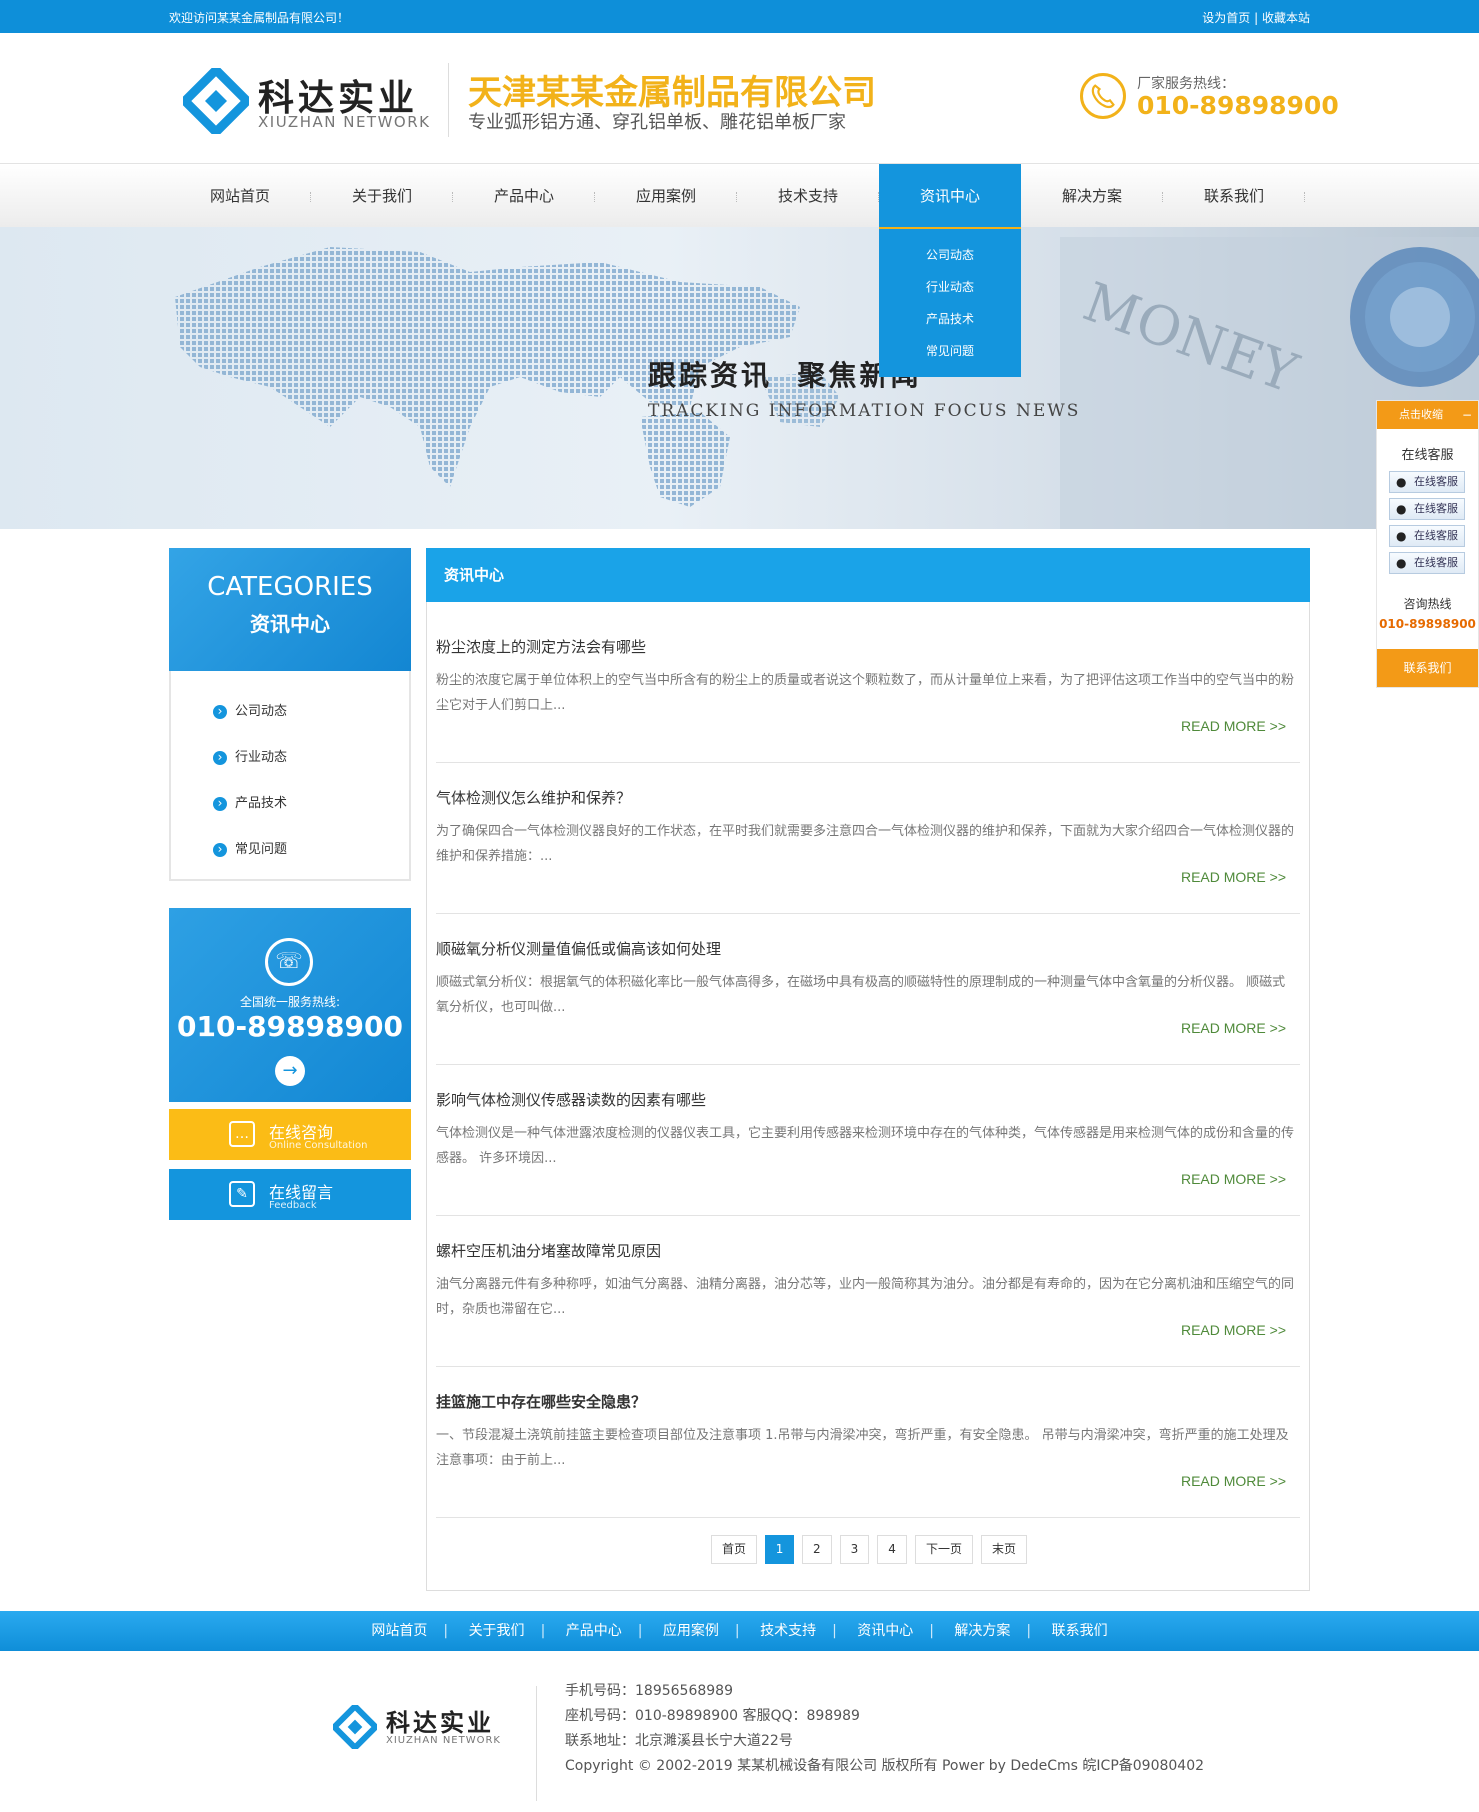  What do you see at coordinates (691, 1631) in the screenshot?
I see `footer-link-cases: 应用案例` at bounding box center [691, 1631].